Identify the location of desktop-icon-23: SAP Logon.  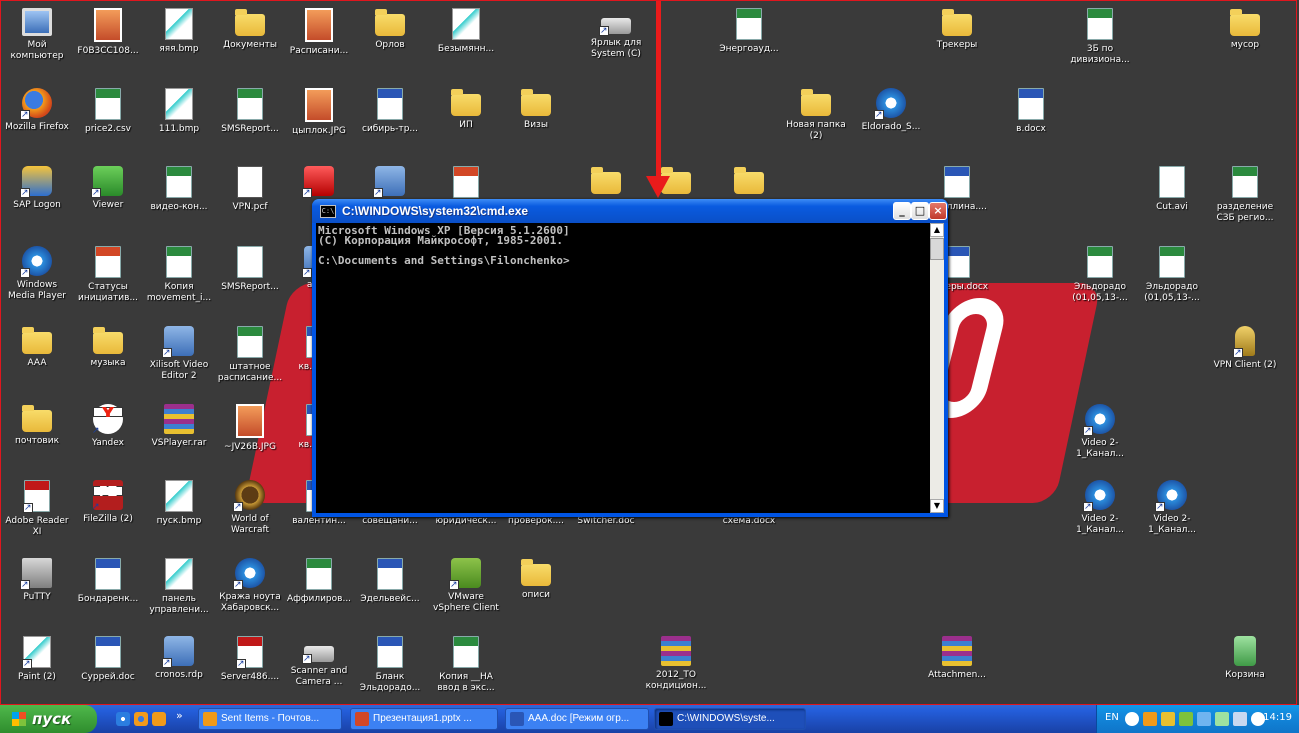
(37, 188).